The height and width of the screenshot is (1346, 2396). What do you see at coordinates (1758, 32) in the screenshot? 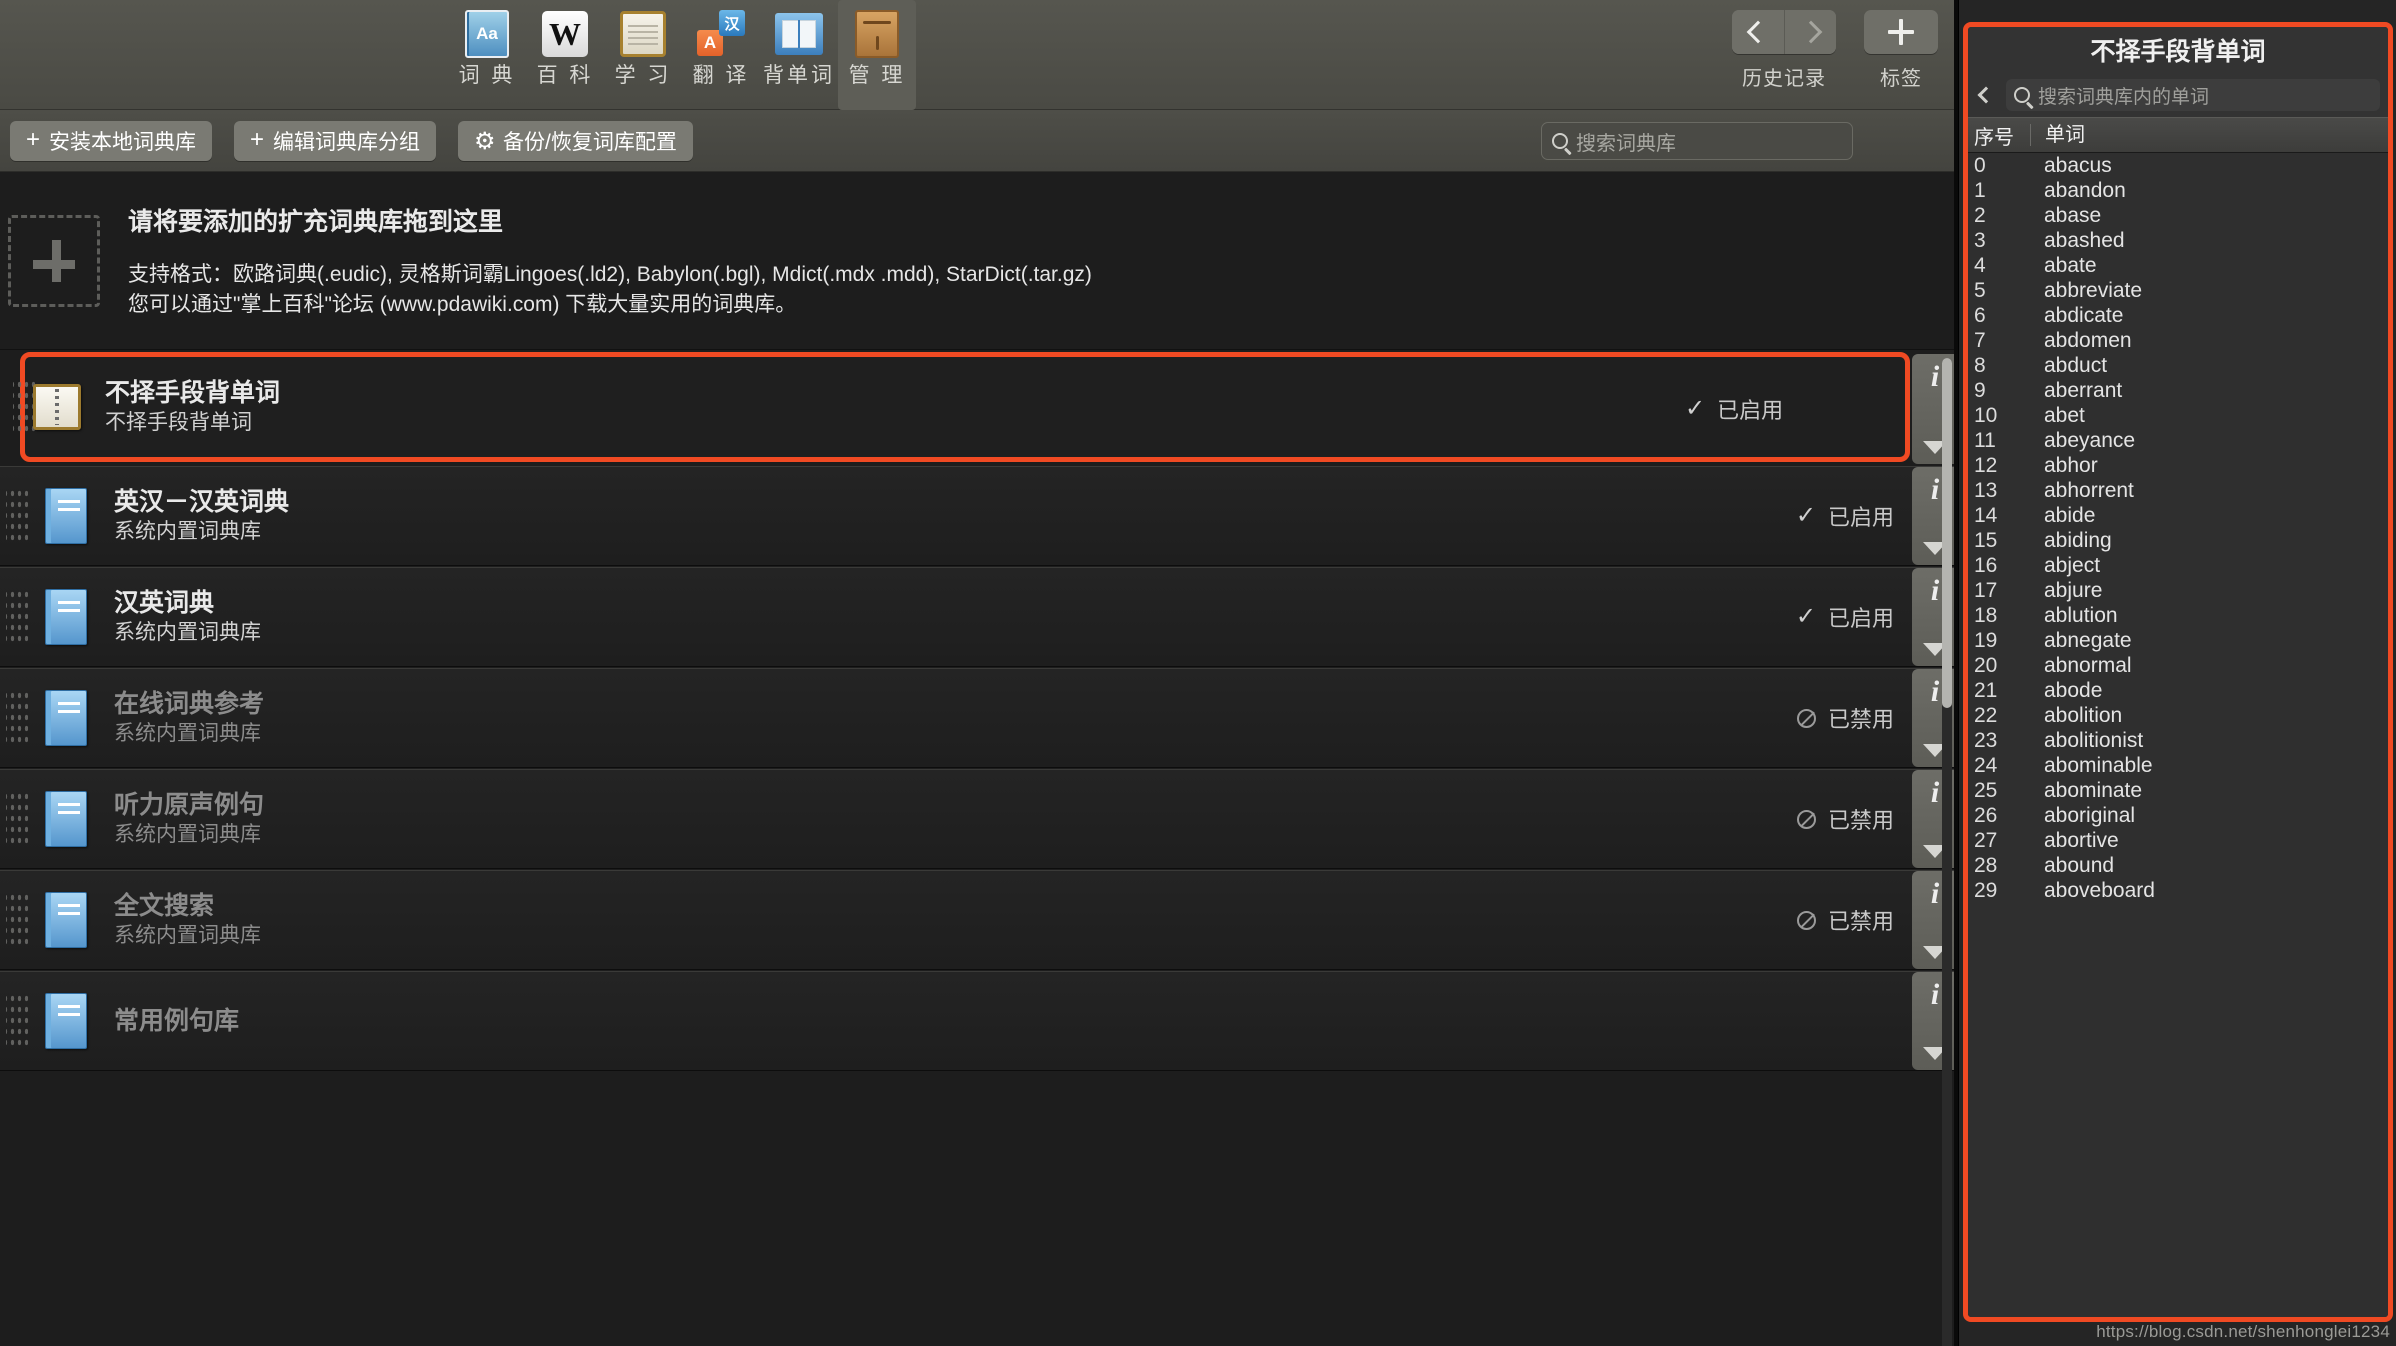
I see `history-back-button` at bounding box center [1758, 32].